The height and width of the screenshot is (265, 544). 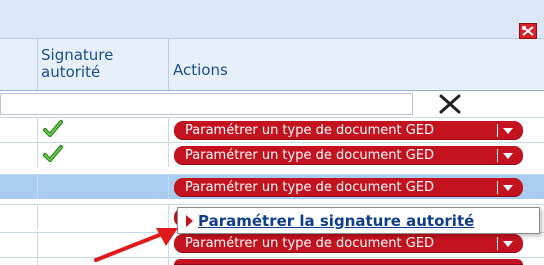 I want to click on column-header-actions-label: Actions, so click(x=200, y=70).